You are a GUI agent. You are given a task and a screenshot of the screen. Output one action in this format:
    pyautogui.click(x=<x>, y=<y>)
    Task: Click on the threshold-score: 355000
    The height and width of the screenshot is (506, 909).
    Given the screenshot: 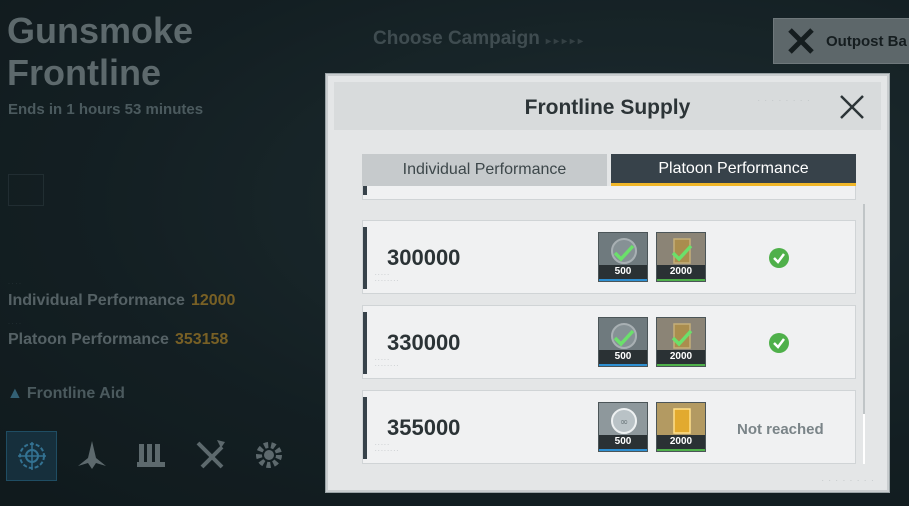 What is the action you would take?
    pyautogui.click(x=424, y=427)
    